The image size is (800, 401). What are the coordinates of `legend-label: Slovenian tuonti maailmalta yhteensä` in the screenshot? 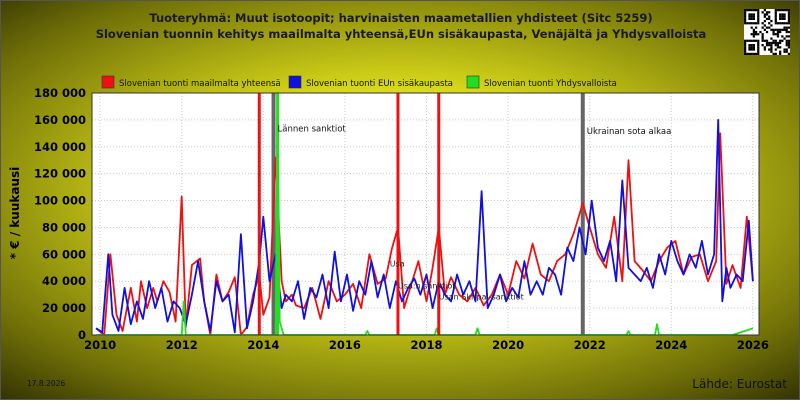 It's located at (200, 84).